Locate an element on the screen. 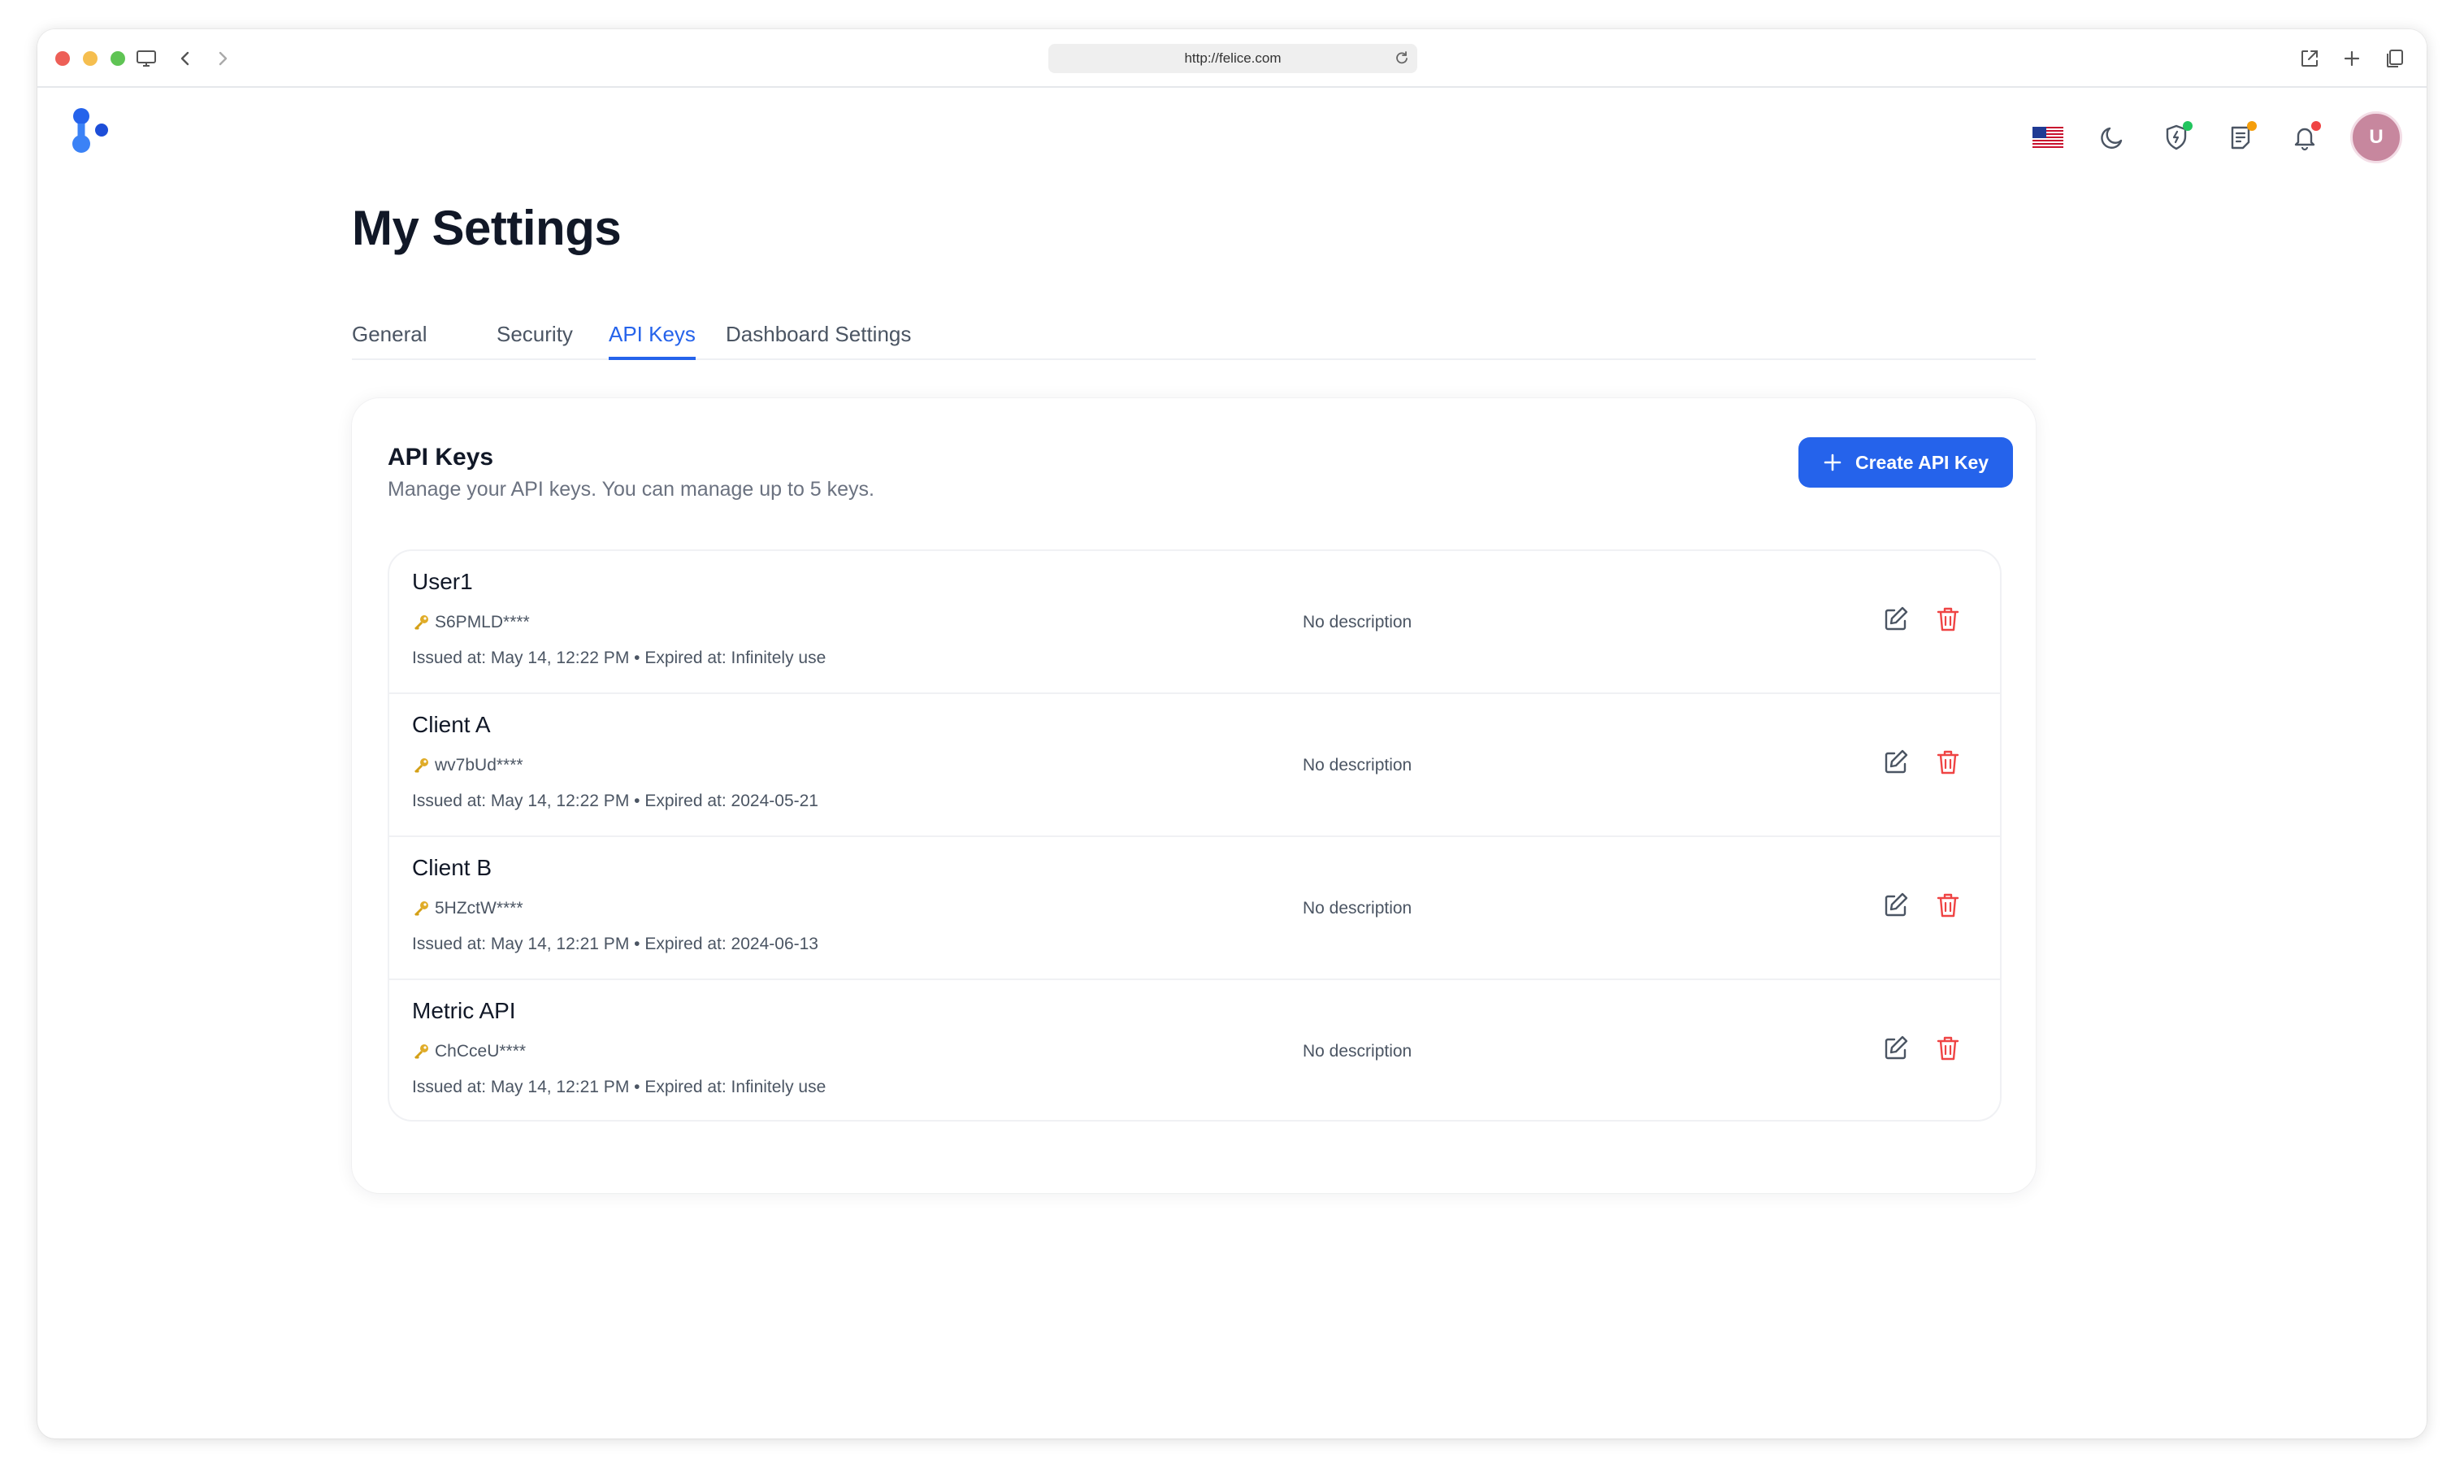  api-key-token-text: ChCceU**** is located at coordinates (481, 1051).